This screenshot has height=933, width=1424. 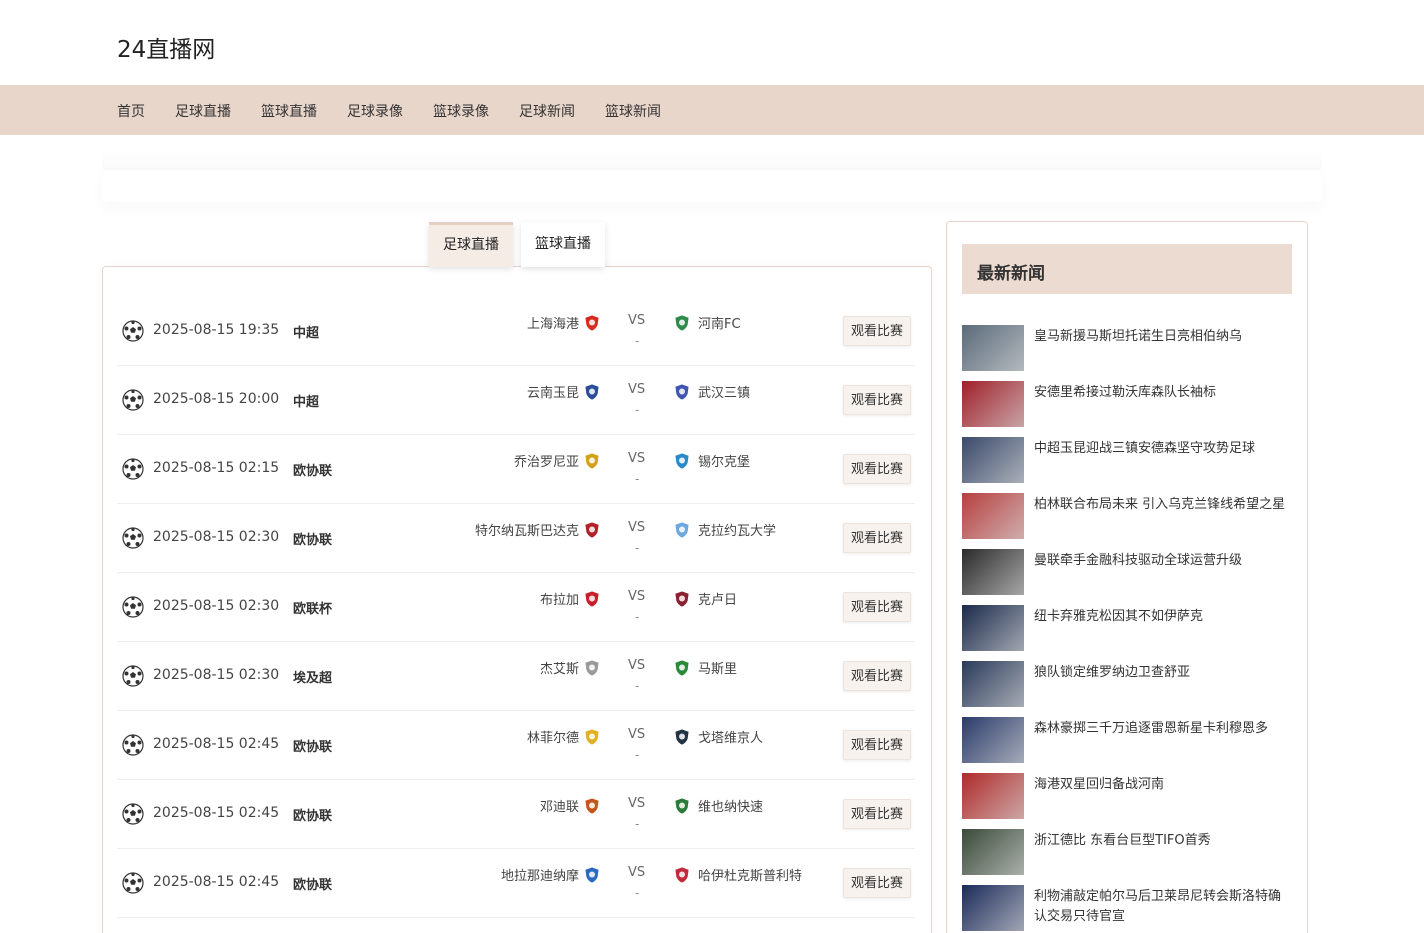 I want to click on nav-item-basketball-replay: 篮球录像, so click(x=461, y=111).